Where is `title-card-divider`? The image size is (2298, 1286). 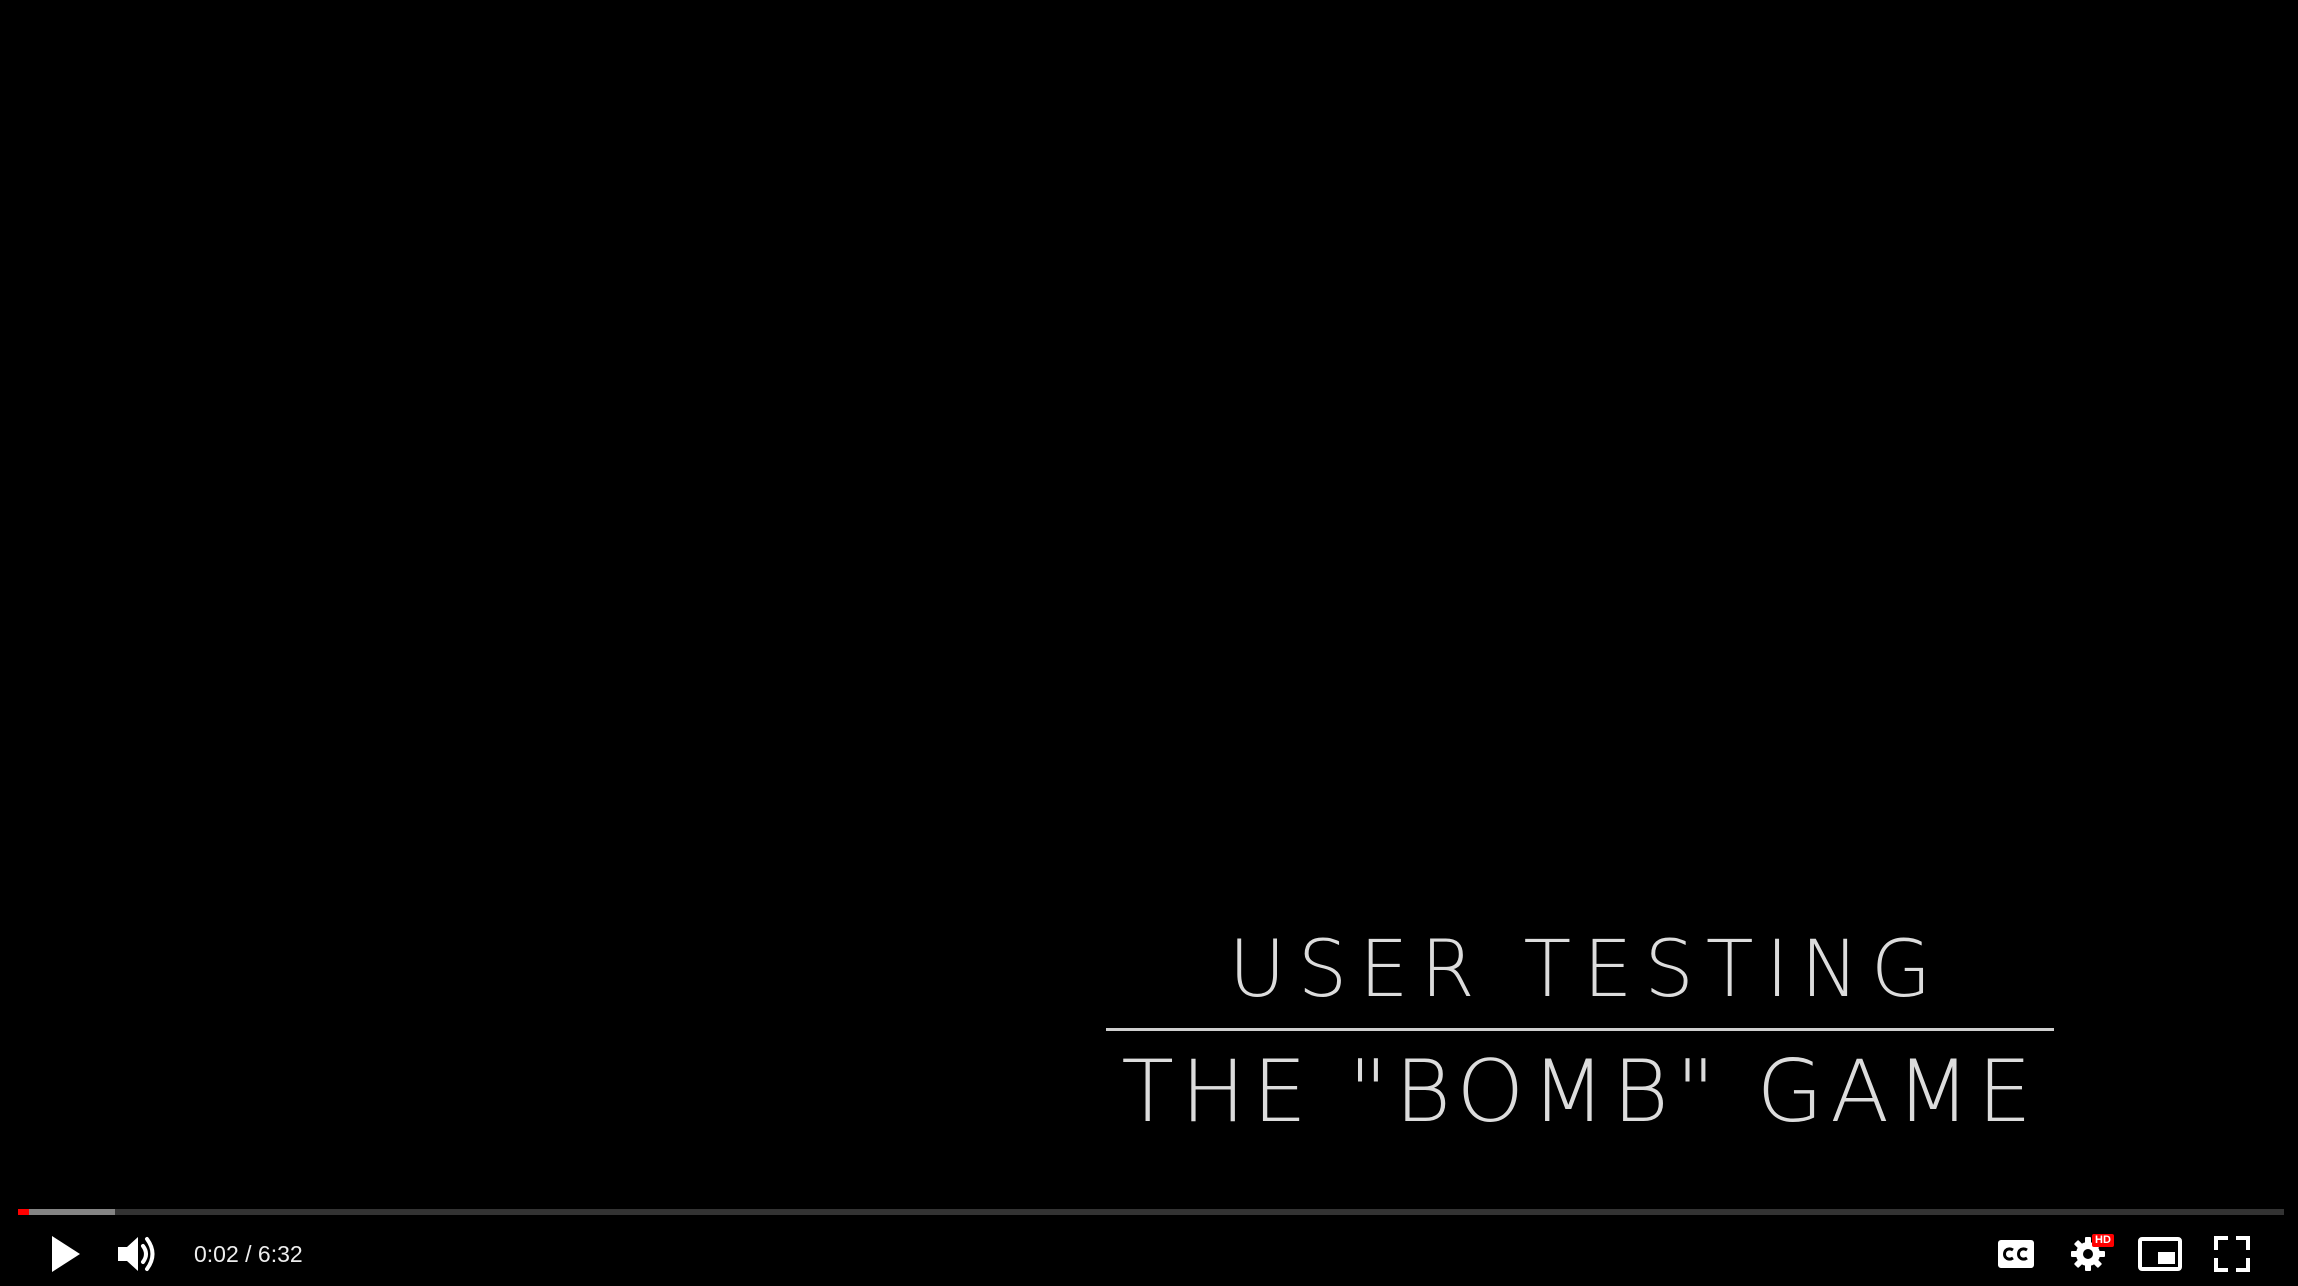 title-card-divider is located at coordinates (1580, 1029).